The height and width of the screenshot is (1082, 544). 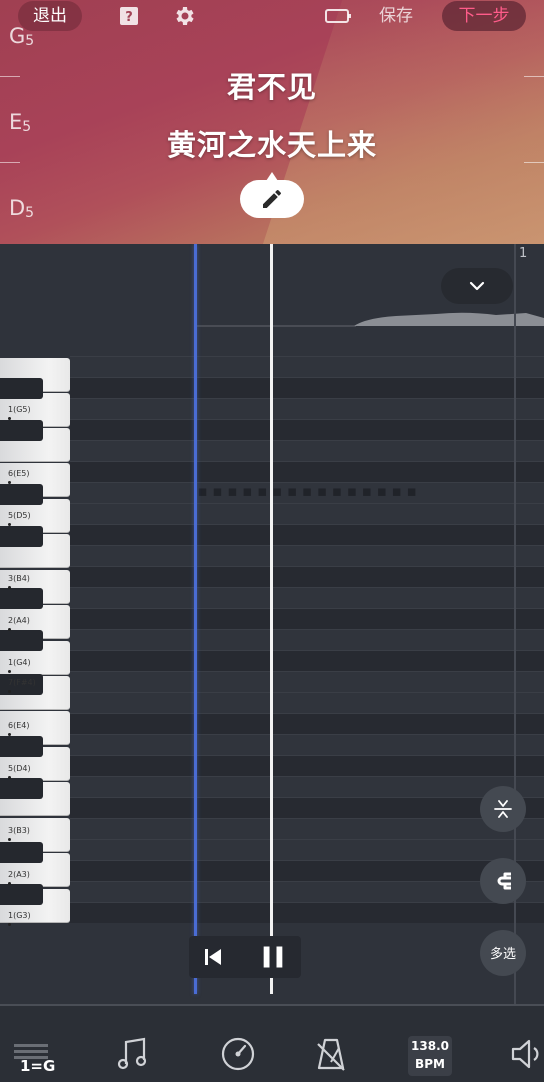 I want to click on key-label: 3(B4), so click(x=19, y=578).